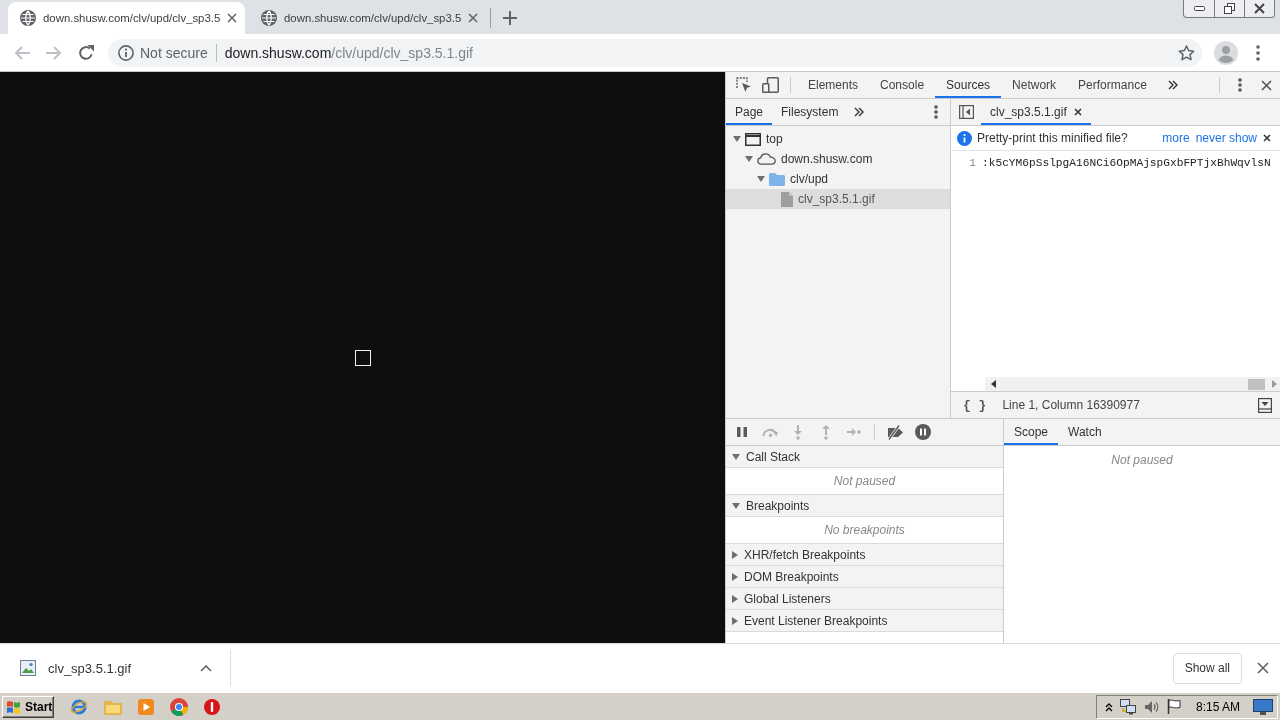 The height and width of the screenshot is (720, 1280). Describe the element at coordinates (1151, 706) in the screenshot. I see `speaker-icon` at that location.